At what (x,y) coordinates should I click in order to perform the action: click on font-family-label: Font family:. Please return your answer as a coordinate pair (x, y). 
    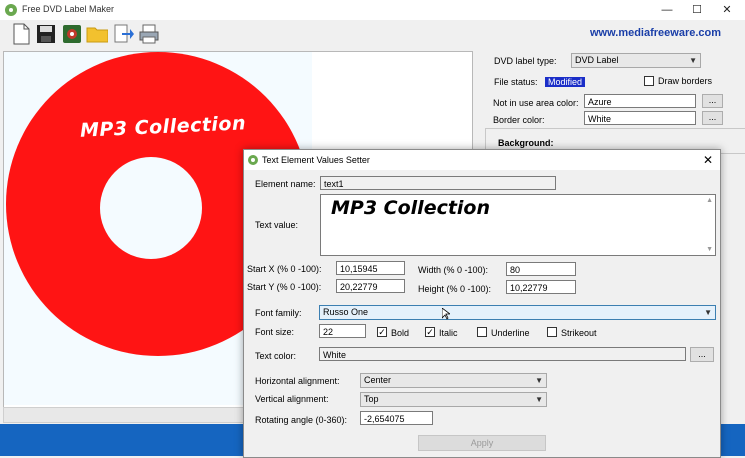
    Looking at the image, I should click on (278, 313).